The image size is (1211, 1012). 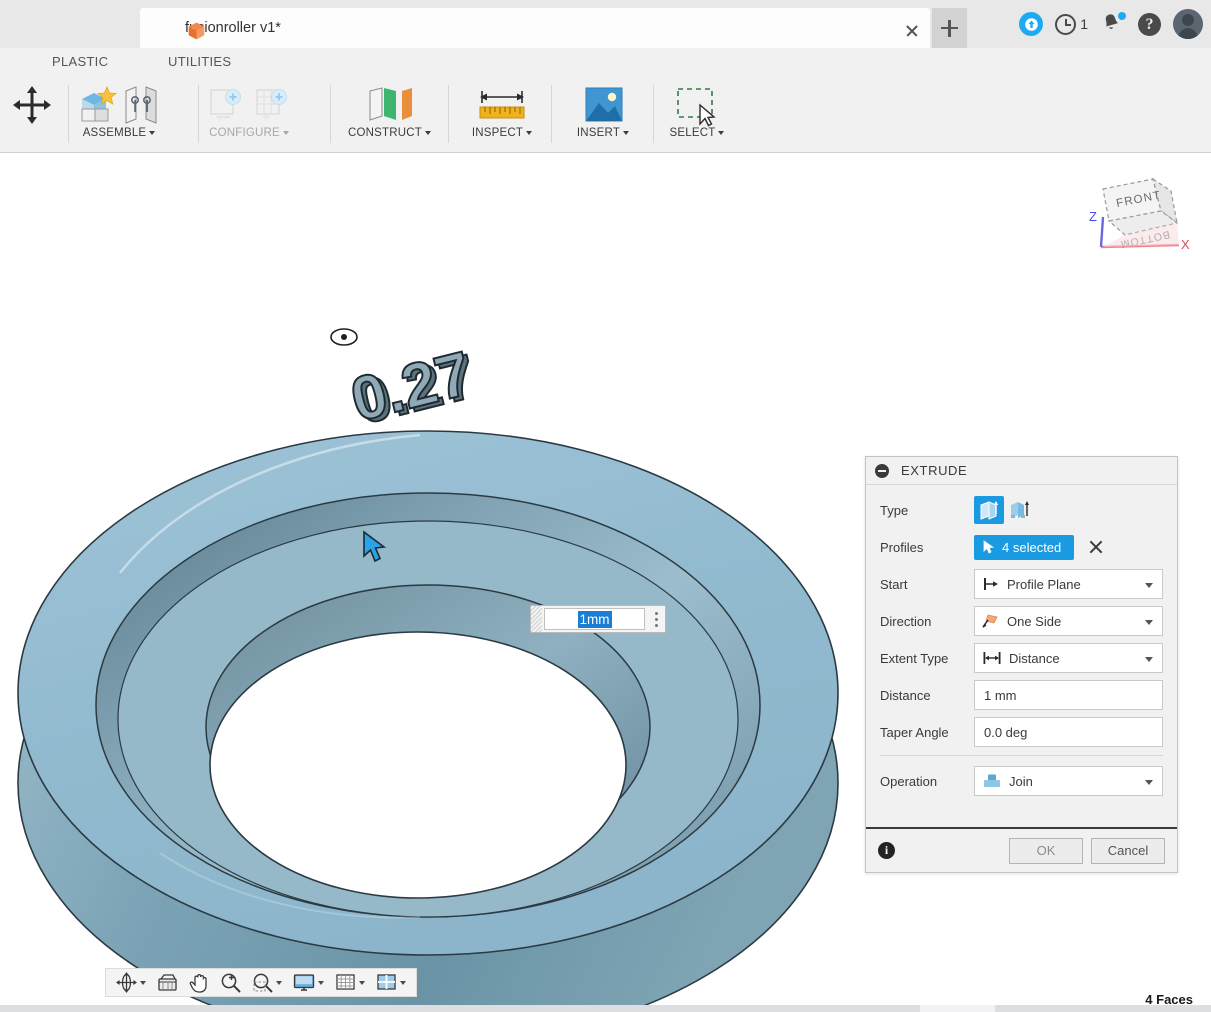 What do you see at coordinates (1185, 244) in the screenshot?
I see `viewcube-x-label: X` at bounding box center [1185, 244].